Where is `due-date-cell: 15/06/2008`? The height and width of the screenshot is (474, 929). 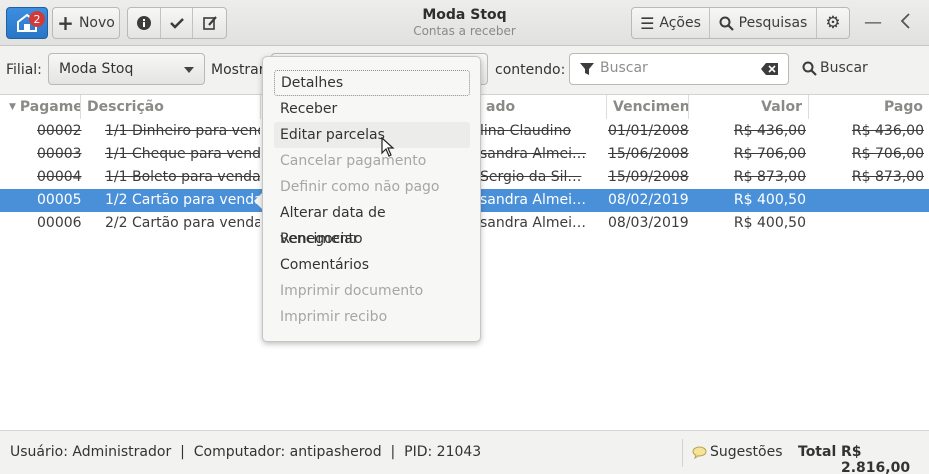 due-date-cell: 15/06/2008 is located at coordinates (648, 154).